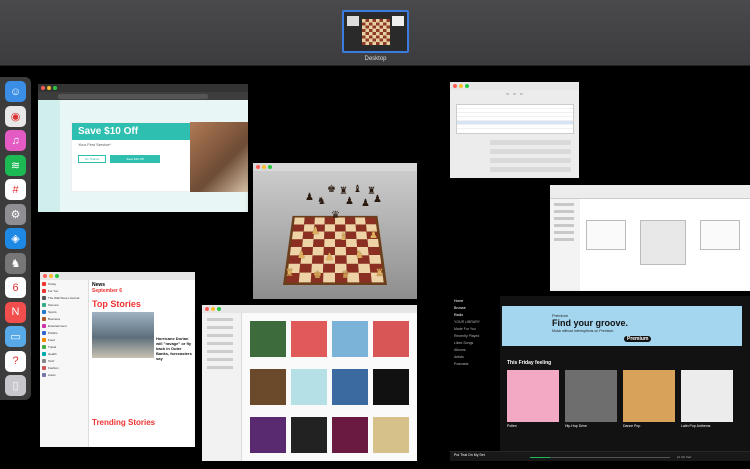  I want to click on itunes-icon: ♫, so click(15, 140).